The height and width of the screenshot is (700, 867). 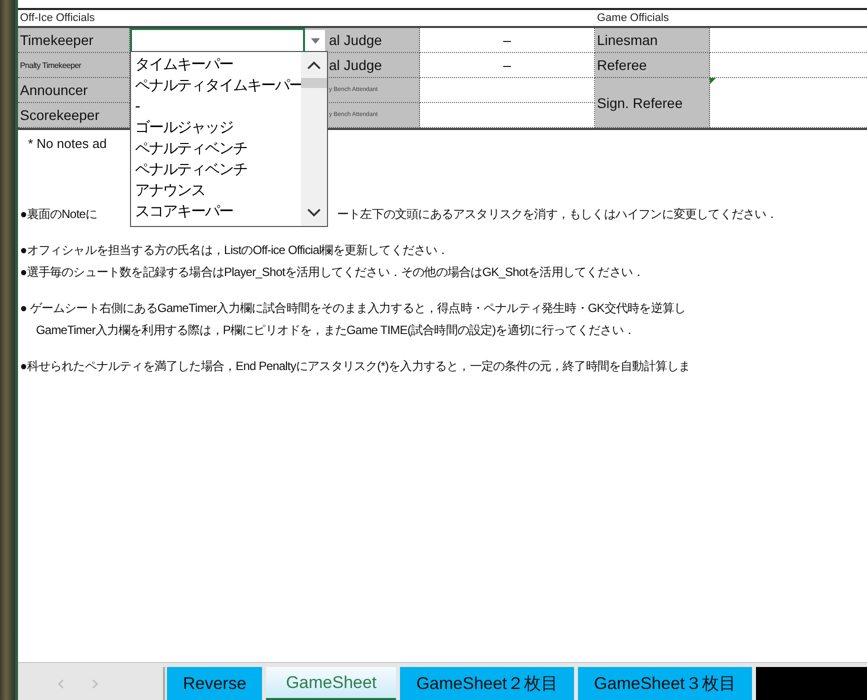 I want to click on scroll-left-icon, so click(x=61, y=683).